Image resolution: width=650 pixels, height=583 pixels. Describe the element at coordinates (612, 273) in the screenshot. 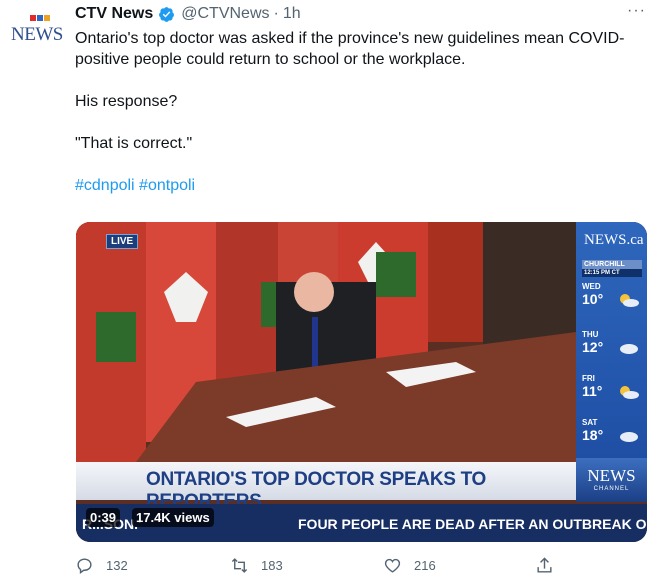

I see `weather-clock: 12:15 PM CT` at that location.